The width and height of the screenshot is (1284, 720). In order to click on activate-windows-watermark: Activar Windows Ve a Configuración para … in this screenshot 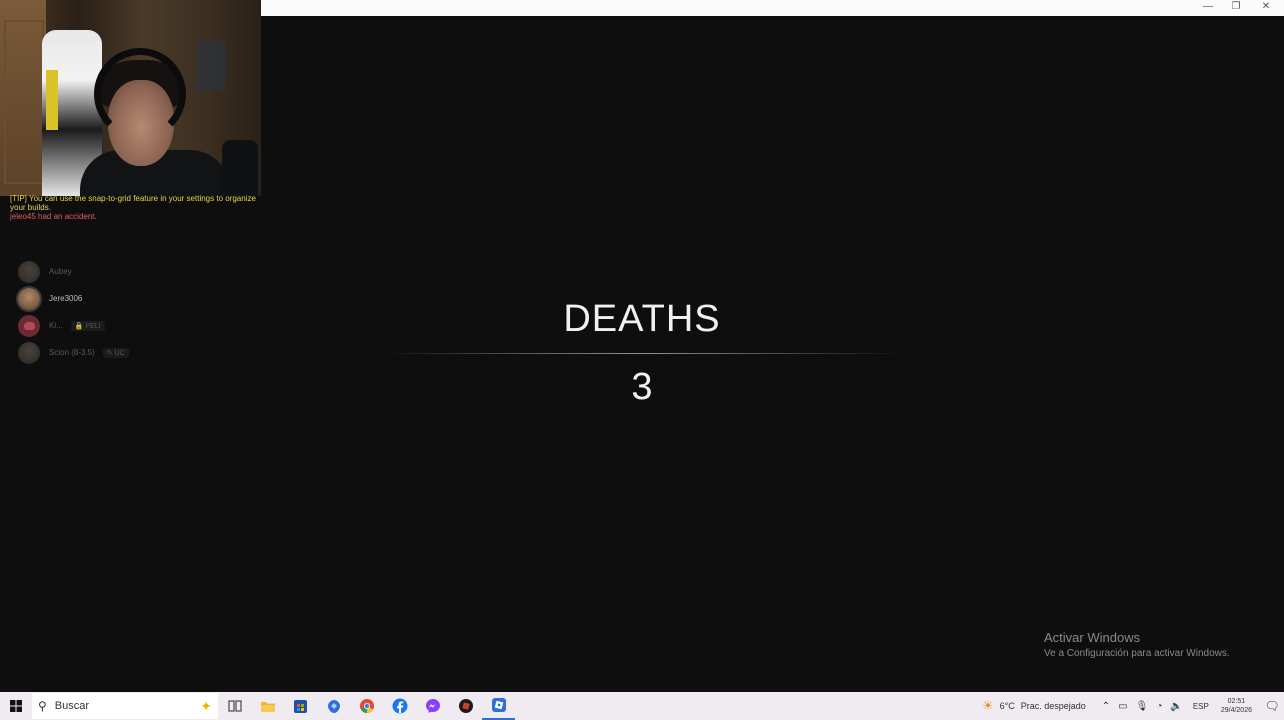, I will do `click(1137, 644)`.